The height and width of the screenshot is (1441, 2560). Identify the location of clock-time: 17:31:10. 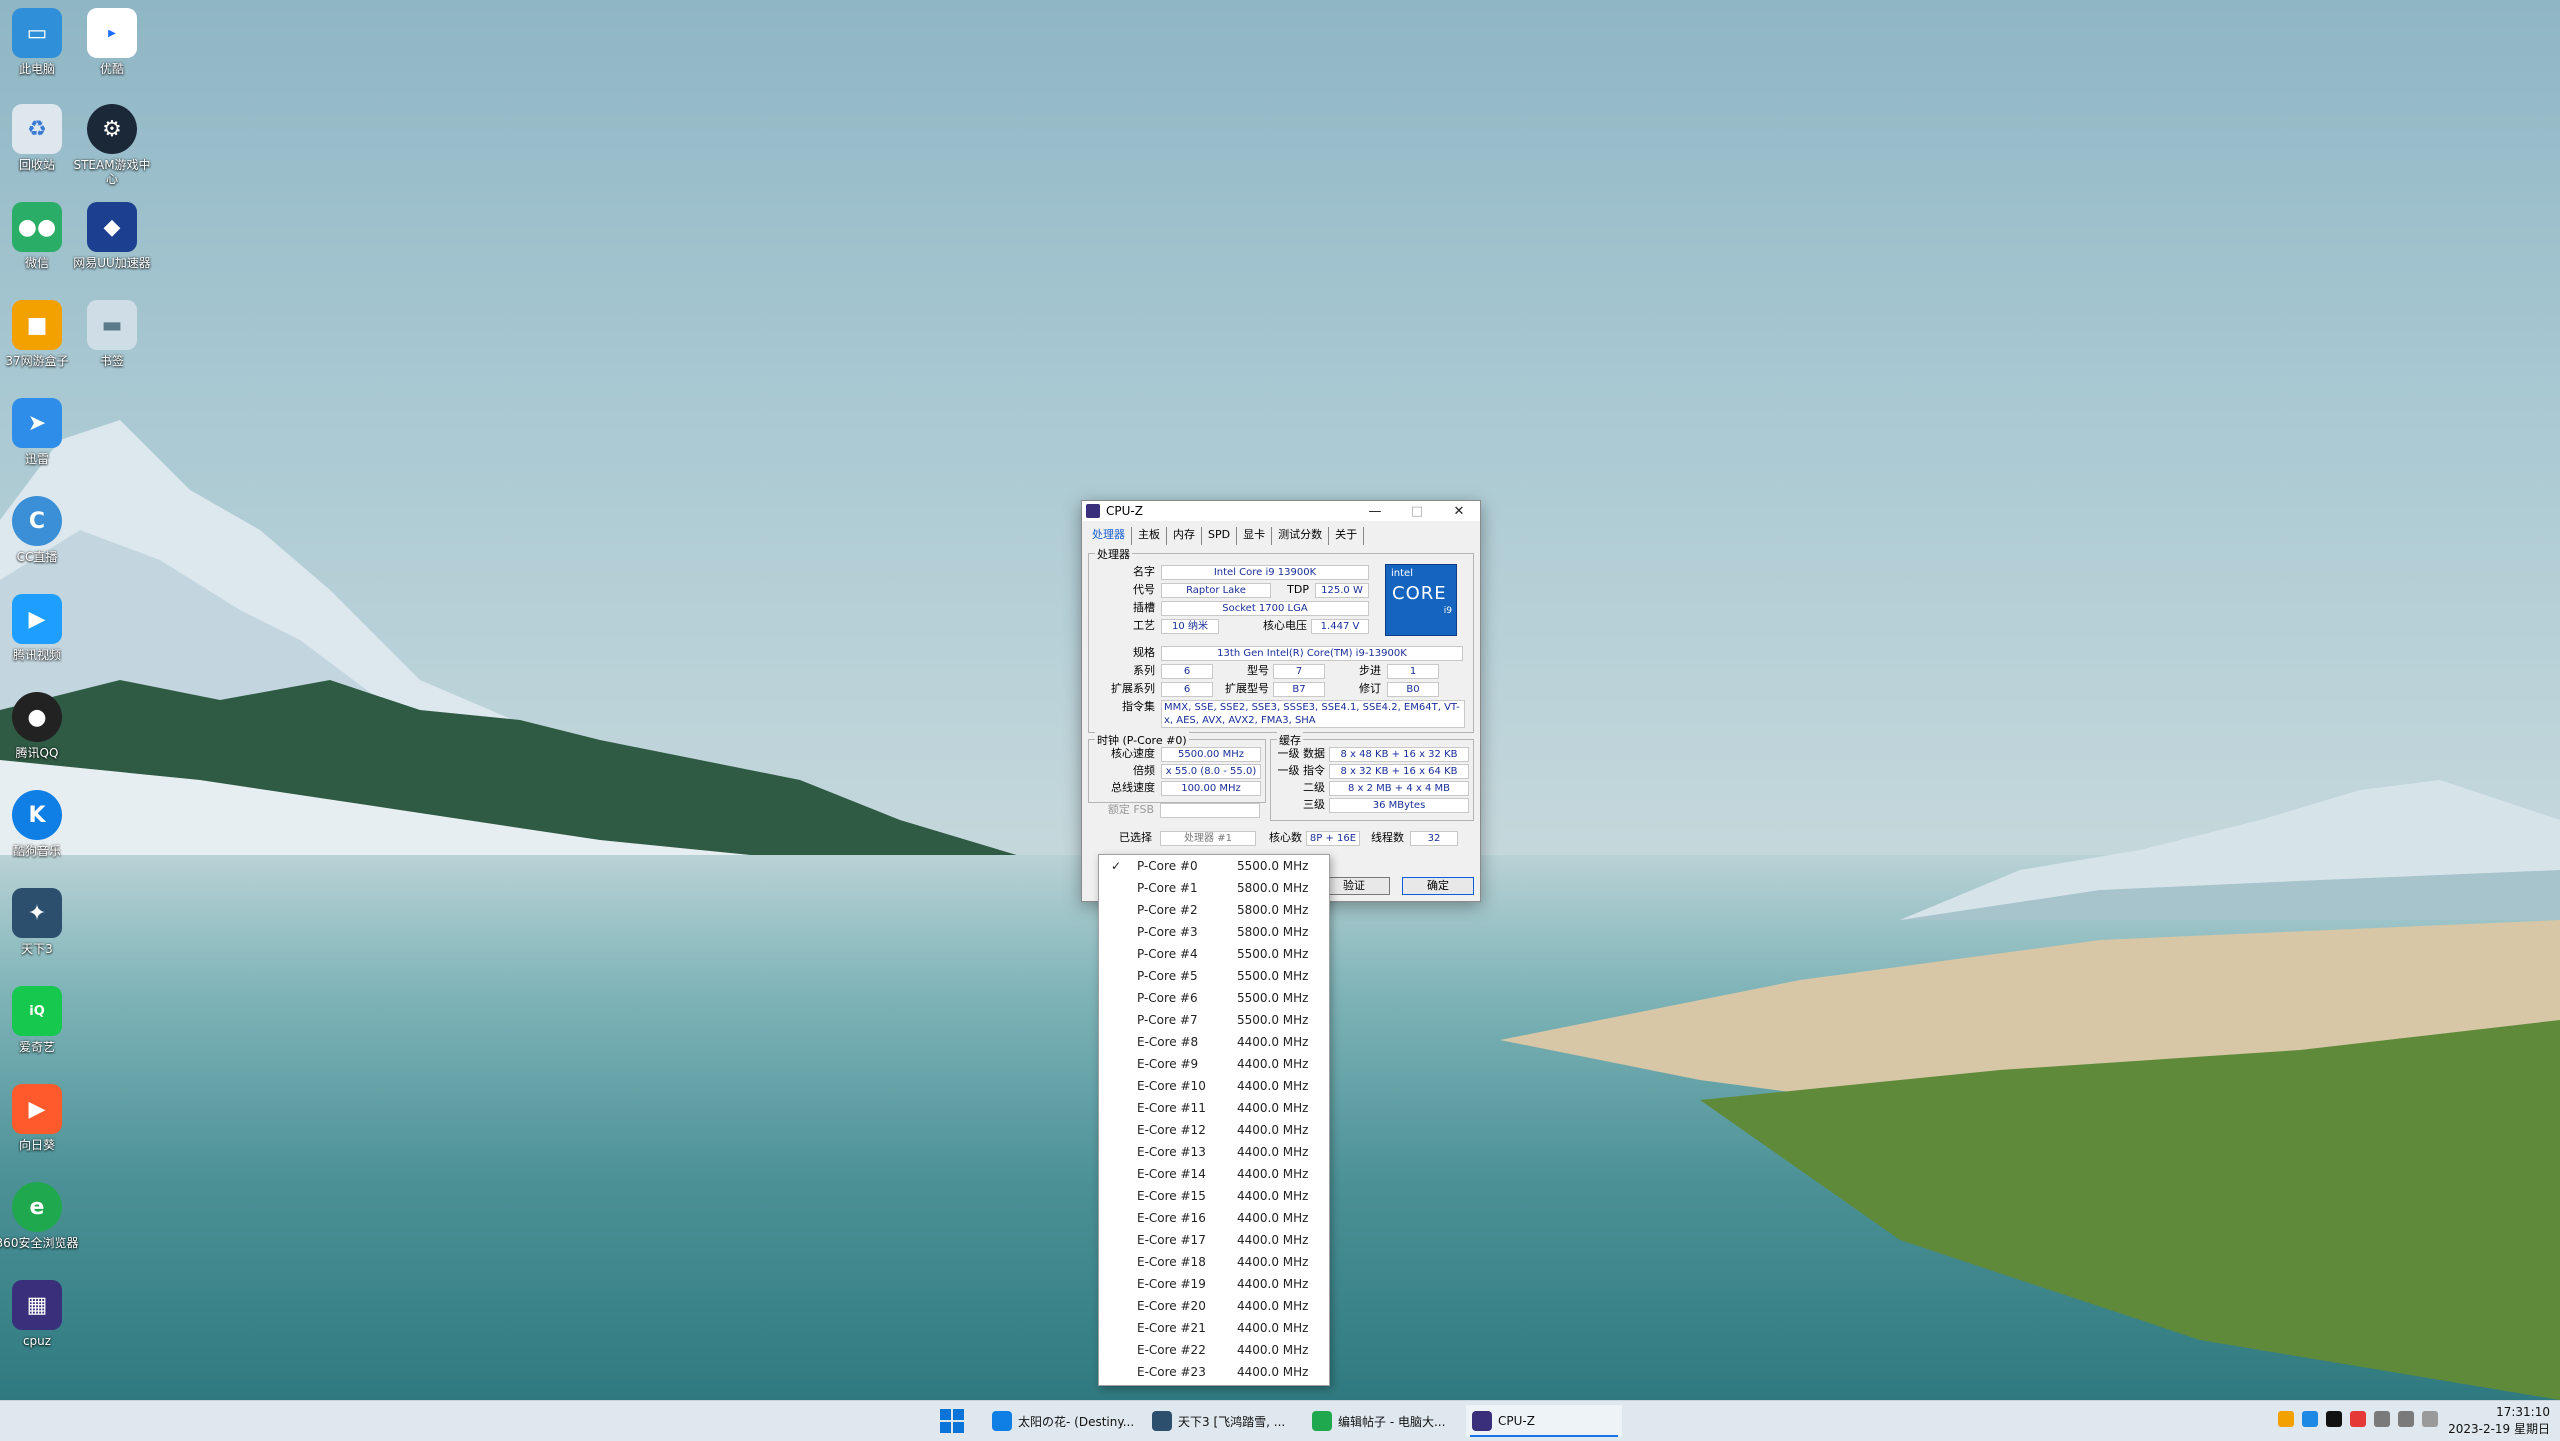
(2523, 1412).